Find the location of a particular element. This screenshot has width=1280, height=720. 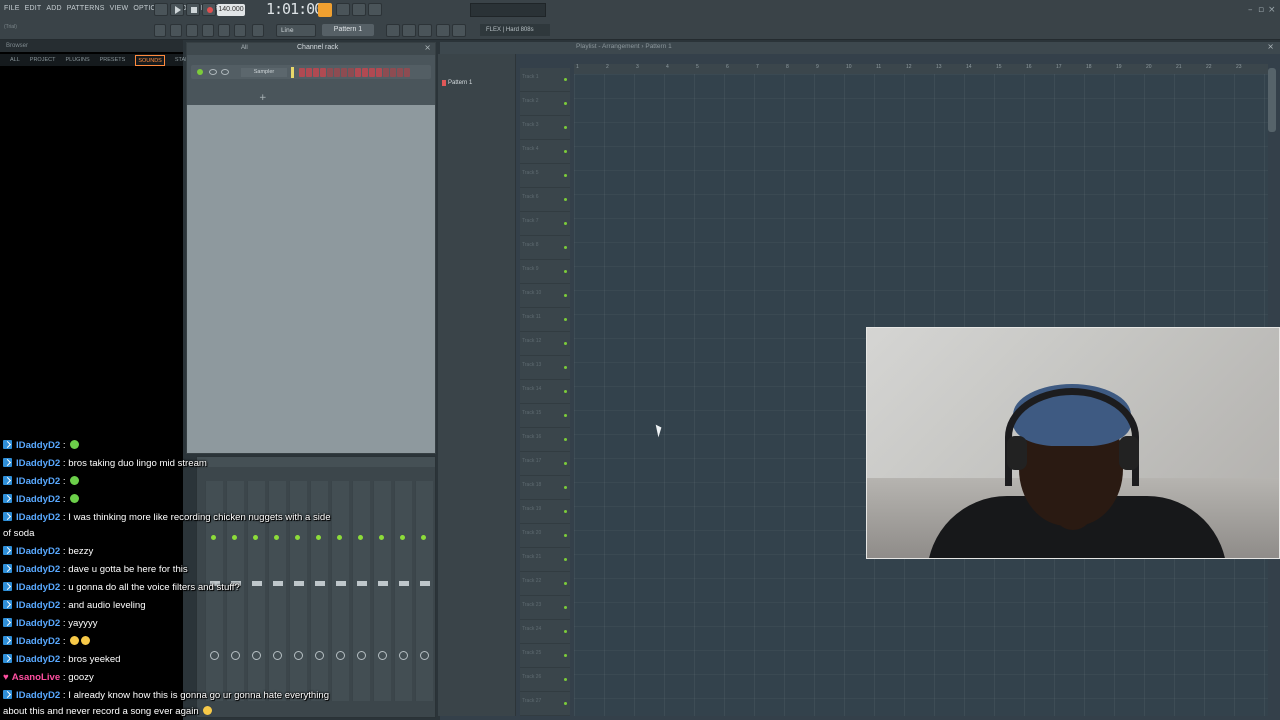

chat-username: AsanoLive is located at coordinates (36, 677).